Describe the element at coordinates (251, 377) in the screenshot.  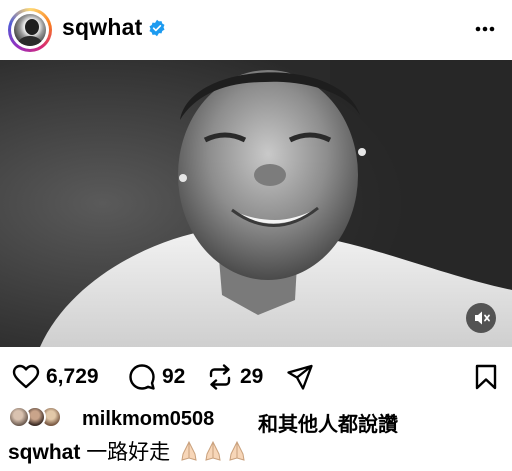
I see `reposts-count: 29` at that location.